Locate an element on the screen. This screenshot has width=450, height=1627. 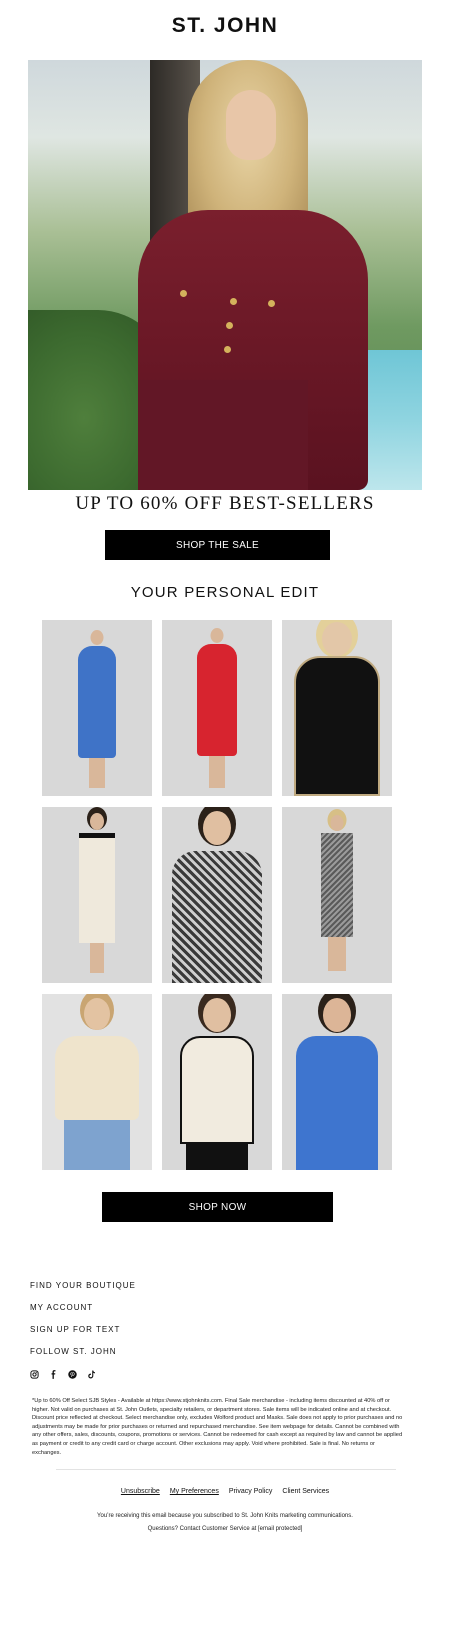
product-tile-ivory-blazer is located at coordinates (217, 1082).